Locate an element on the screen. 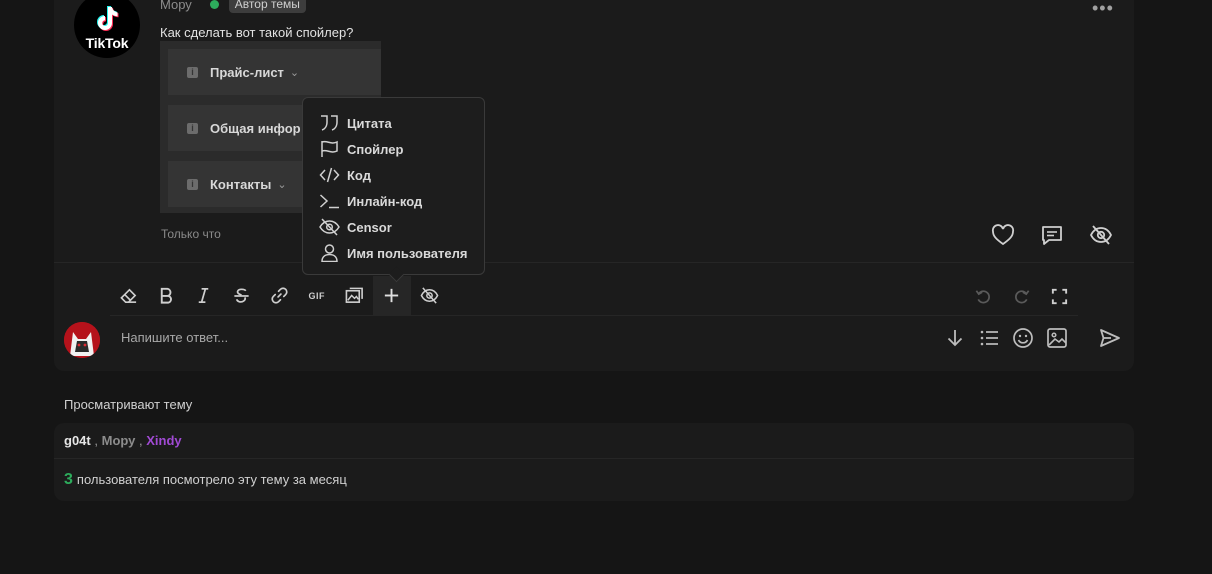  insert-image-button is located at coordinates (355, 296).